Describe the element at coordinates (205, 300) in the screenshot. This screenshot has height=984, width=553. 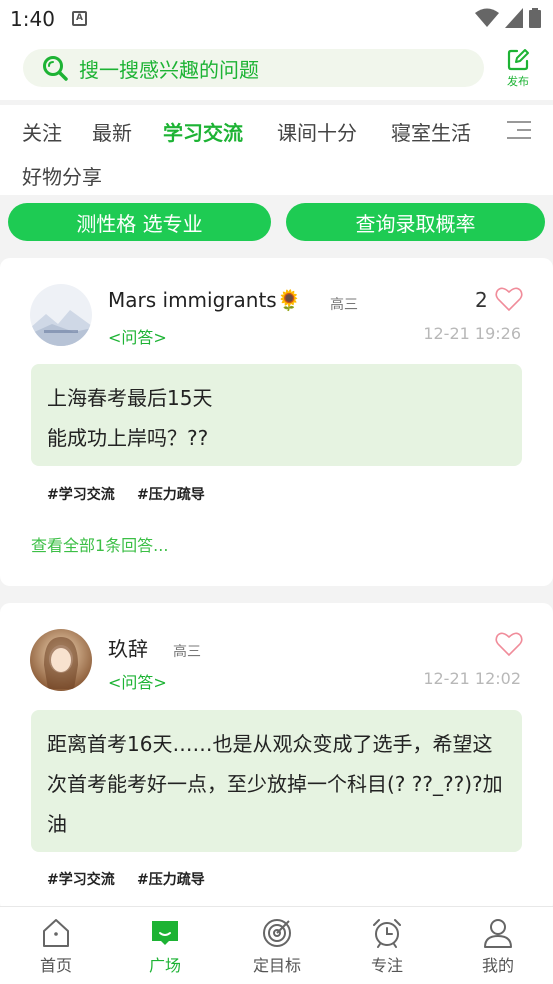
I see `post-author: Mars immigrants🌻` at that location.